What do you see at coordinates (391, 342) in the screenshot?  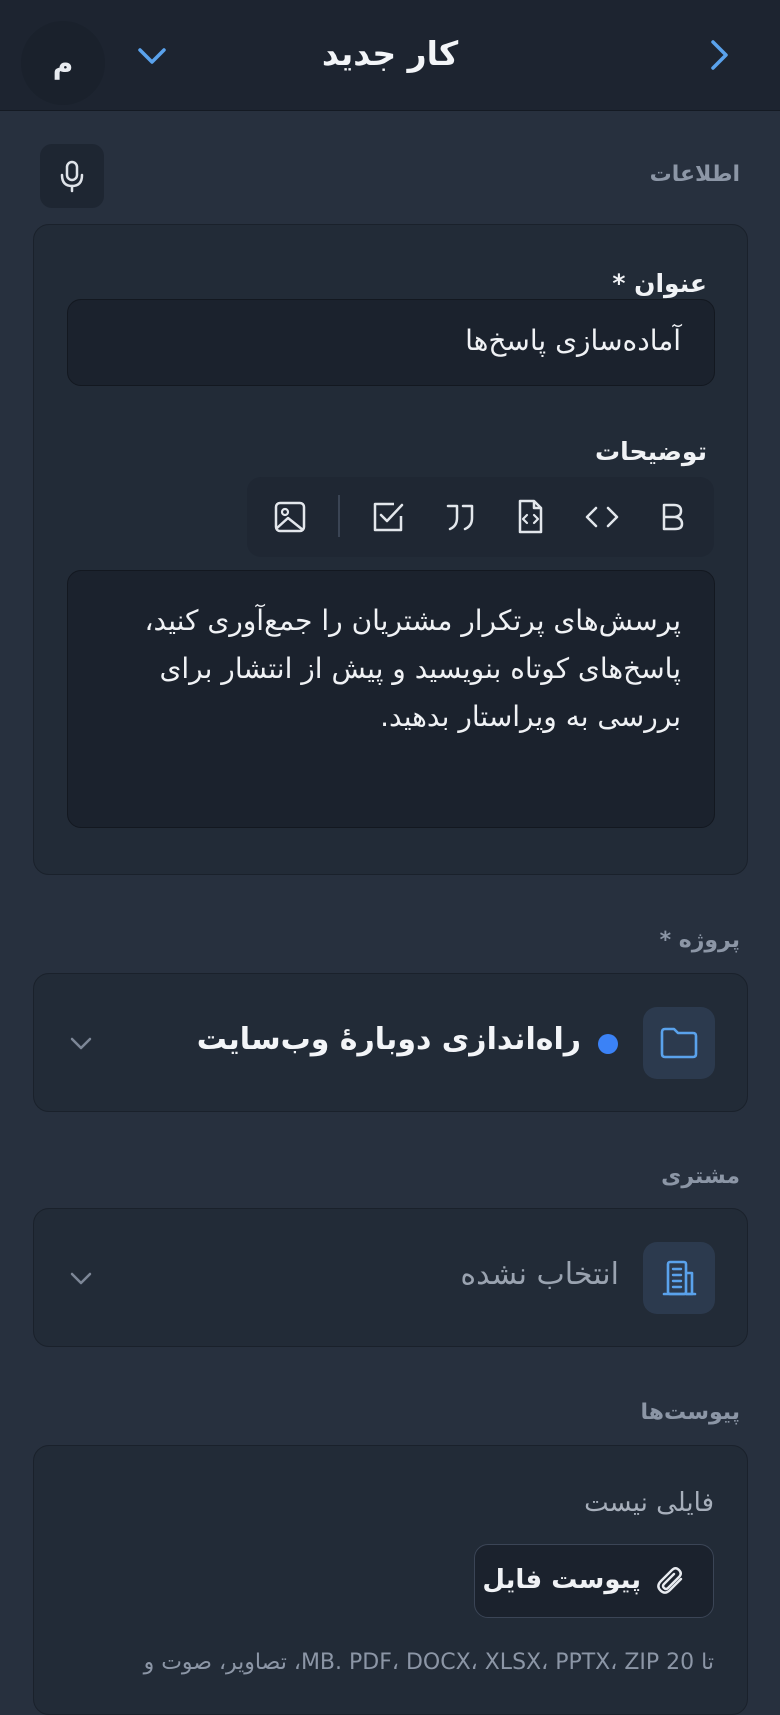 I see `title-input: آماده‌سازی پاسخ‌ها` at bounding box center [391, 342].